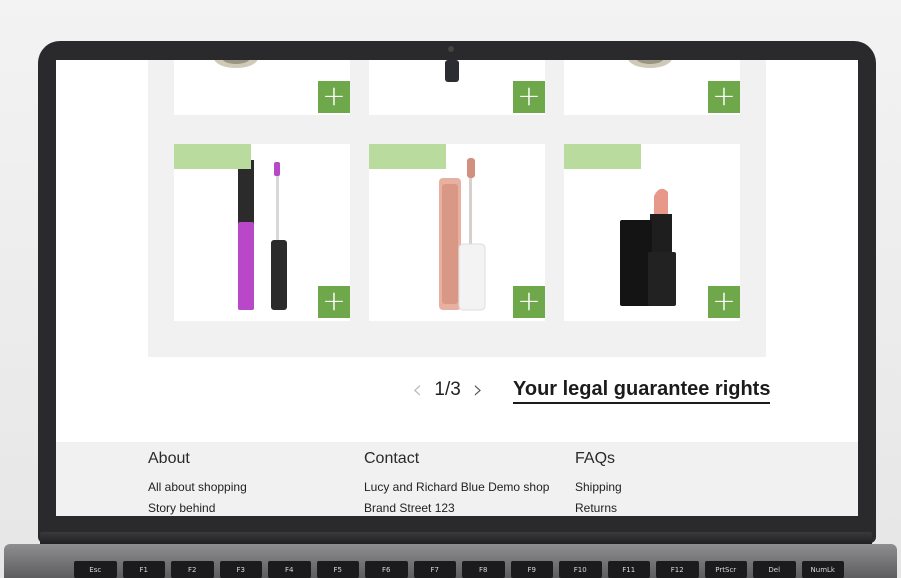 The width and height of the screenshot is (901, 578). I want to click on key-f1: F1, so click(143, 569).